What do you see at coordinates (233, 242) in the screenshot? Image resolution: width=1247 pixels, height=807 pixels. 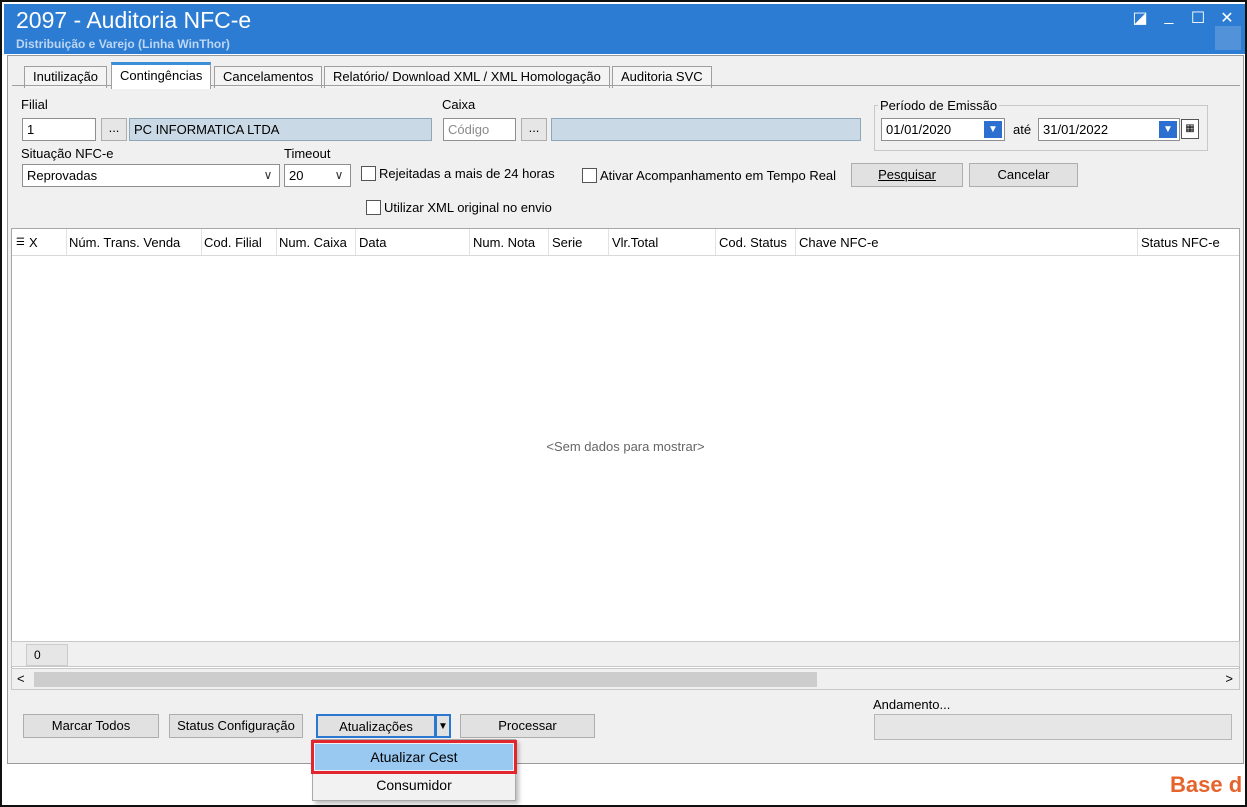 I see `column-header: Cod. Filial` at bounding box center [233, 242].